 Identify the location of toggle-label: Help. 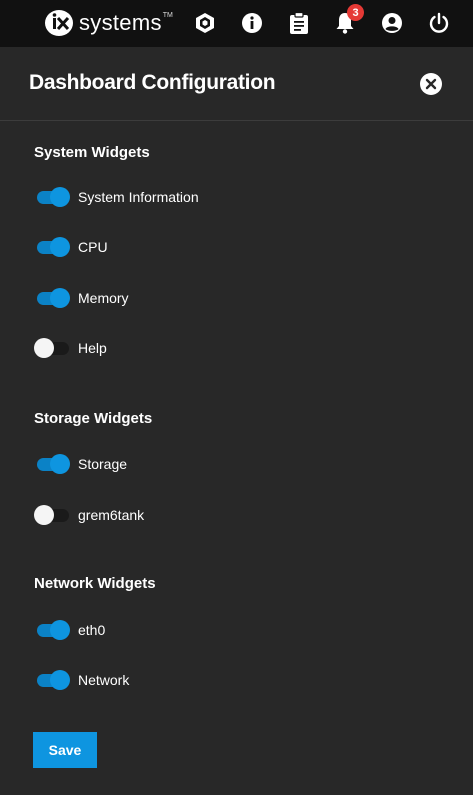
(92, 348).